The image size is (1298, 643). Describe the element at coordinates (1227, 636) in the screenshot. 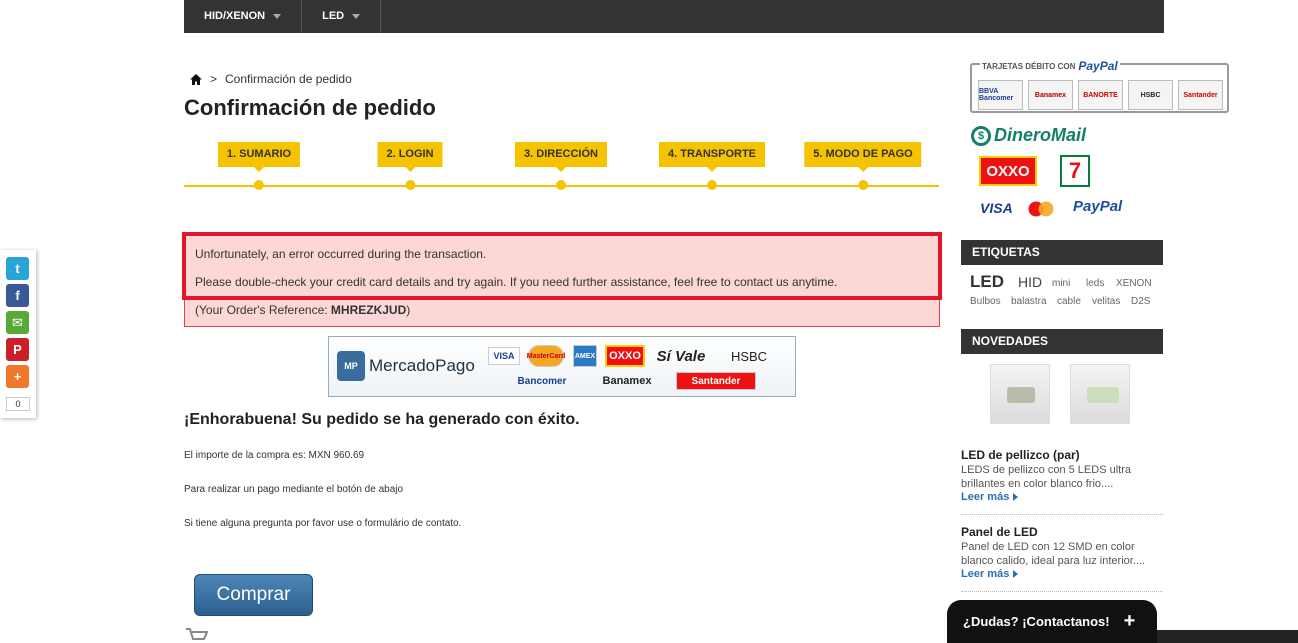

I see `contact-bar` at that location.